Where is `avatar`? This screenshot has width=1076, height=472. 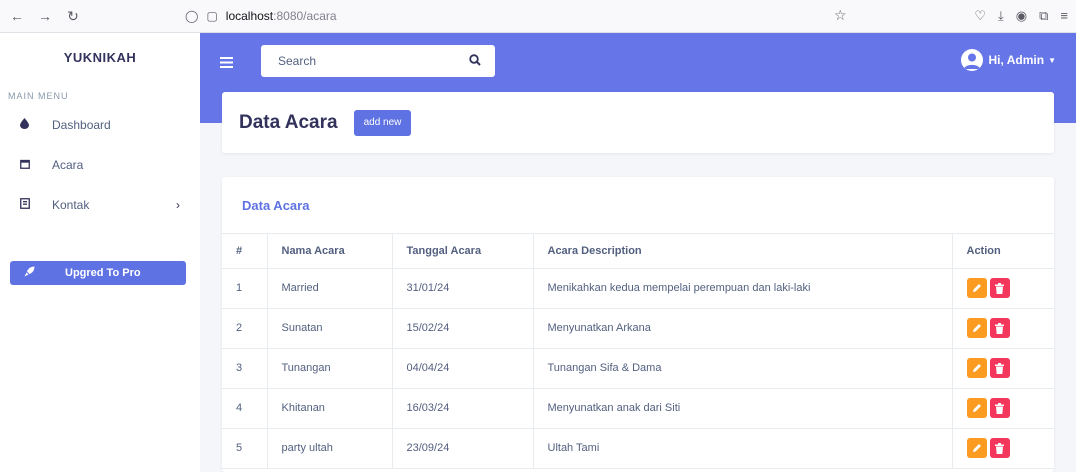 avatar is located at coordinates (971, 60).